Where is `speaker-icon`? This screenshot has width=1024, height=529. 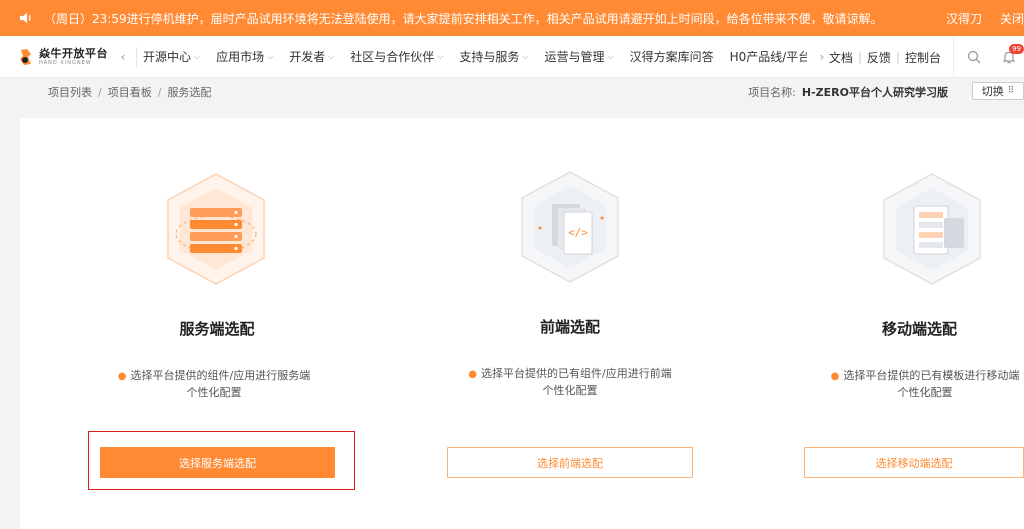
speaker-icon is located at coordinates (25, 18).